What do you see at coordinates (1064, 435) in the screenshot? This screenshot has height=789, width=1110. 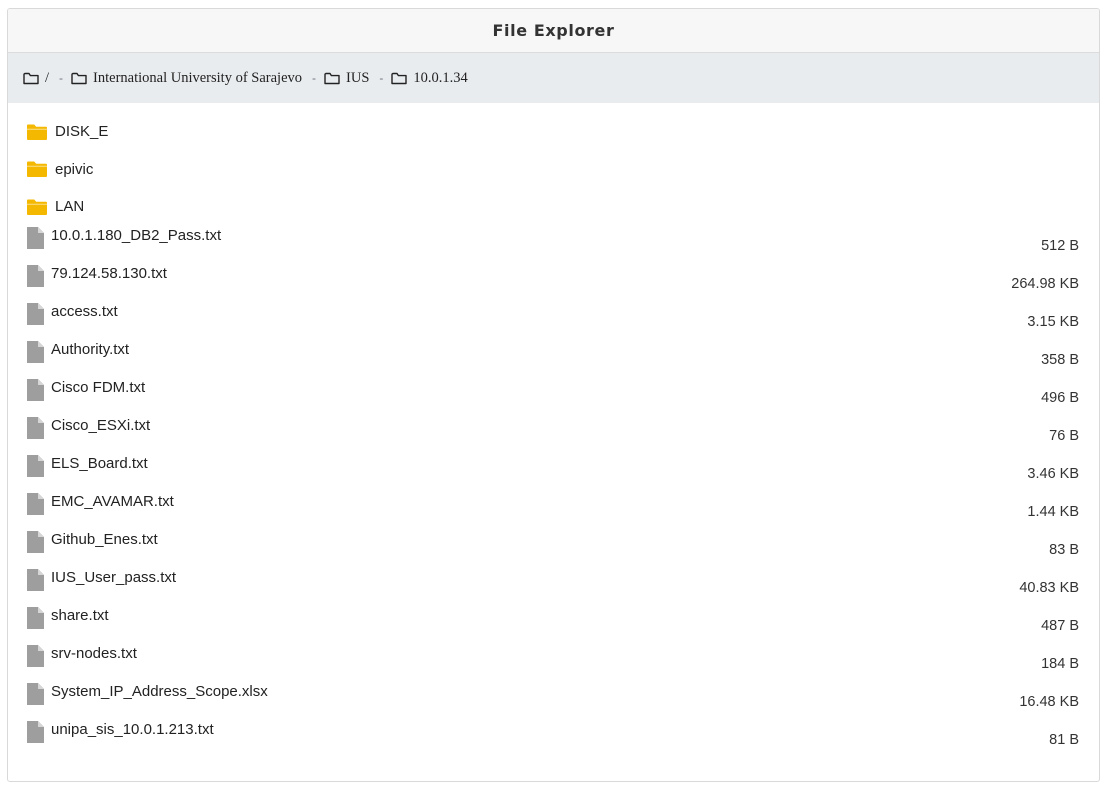 I see `file-size: 76 B` at bounding box center [1064, 435].